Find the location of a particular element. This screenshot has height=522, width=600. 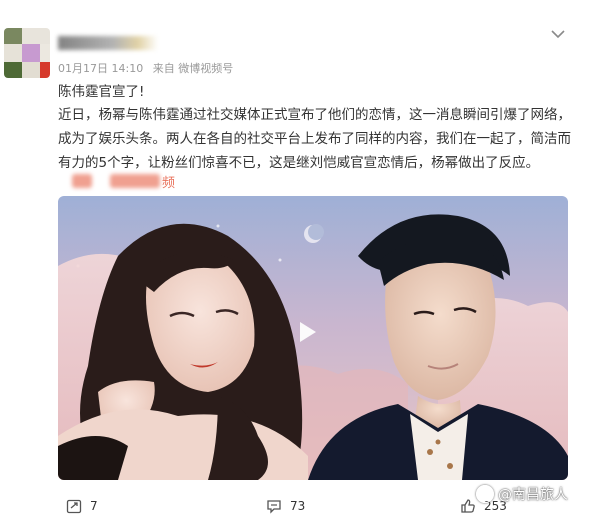

post-meta: 01月17日 14:10 来自 微博视频号 is located at coordinates (148, 68).